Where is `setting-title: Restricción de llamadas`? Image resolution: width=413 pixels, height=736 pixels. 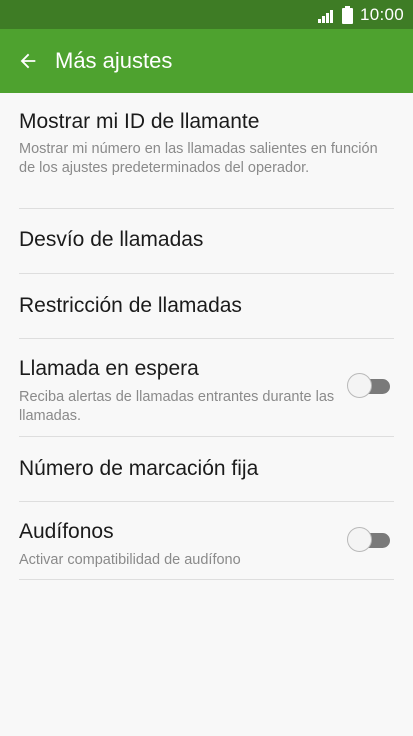
setting-title: Restricción de llamadas is located at coordinates (130, 305).